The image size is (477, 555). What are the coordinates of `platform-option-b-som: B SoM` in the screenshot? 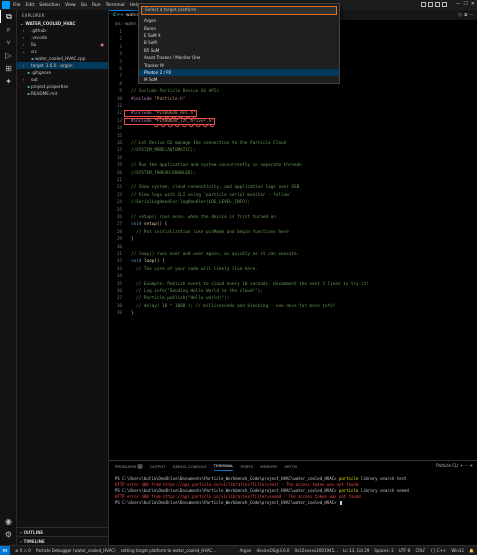 It's located at (239, 42).